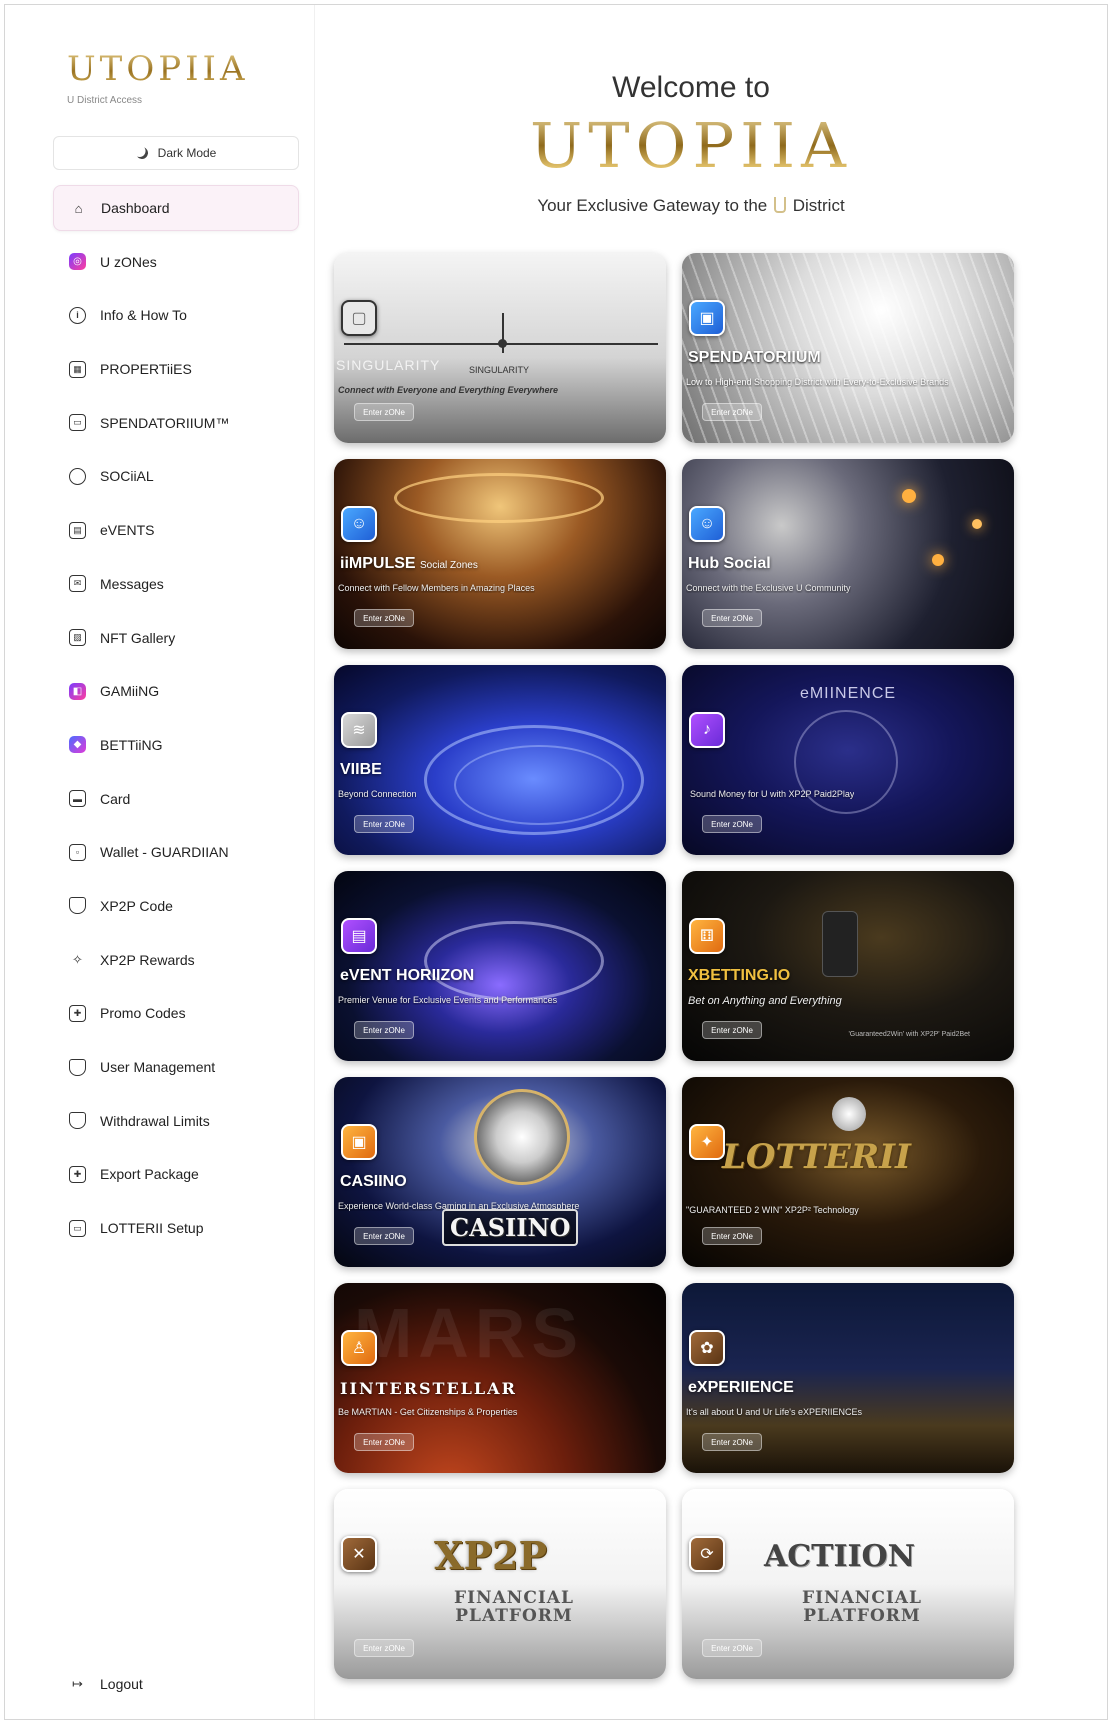  I want to click on sidebar-item-promo-codes: ✚ Promo Codes, so click(176, 1013).